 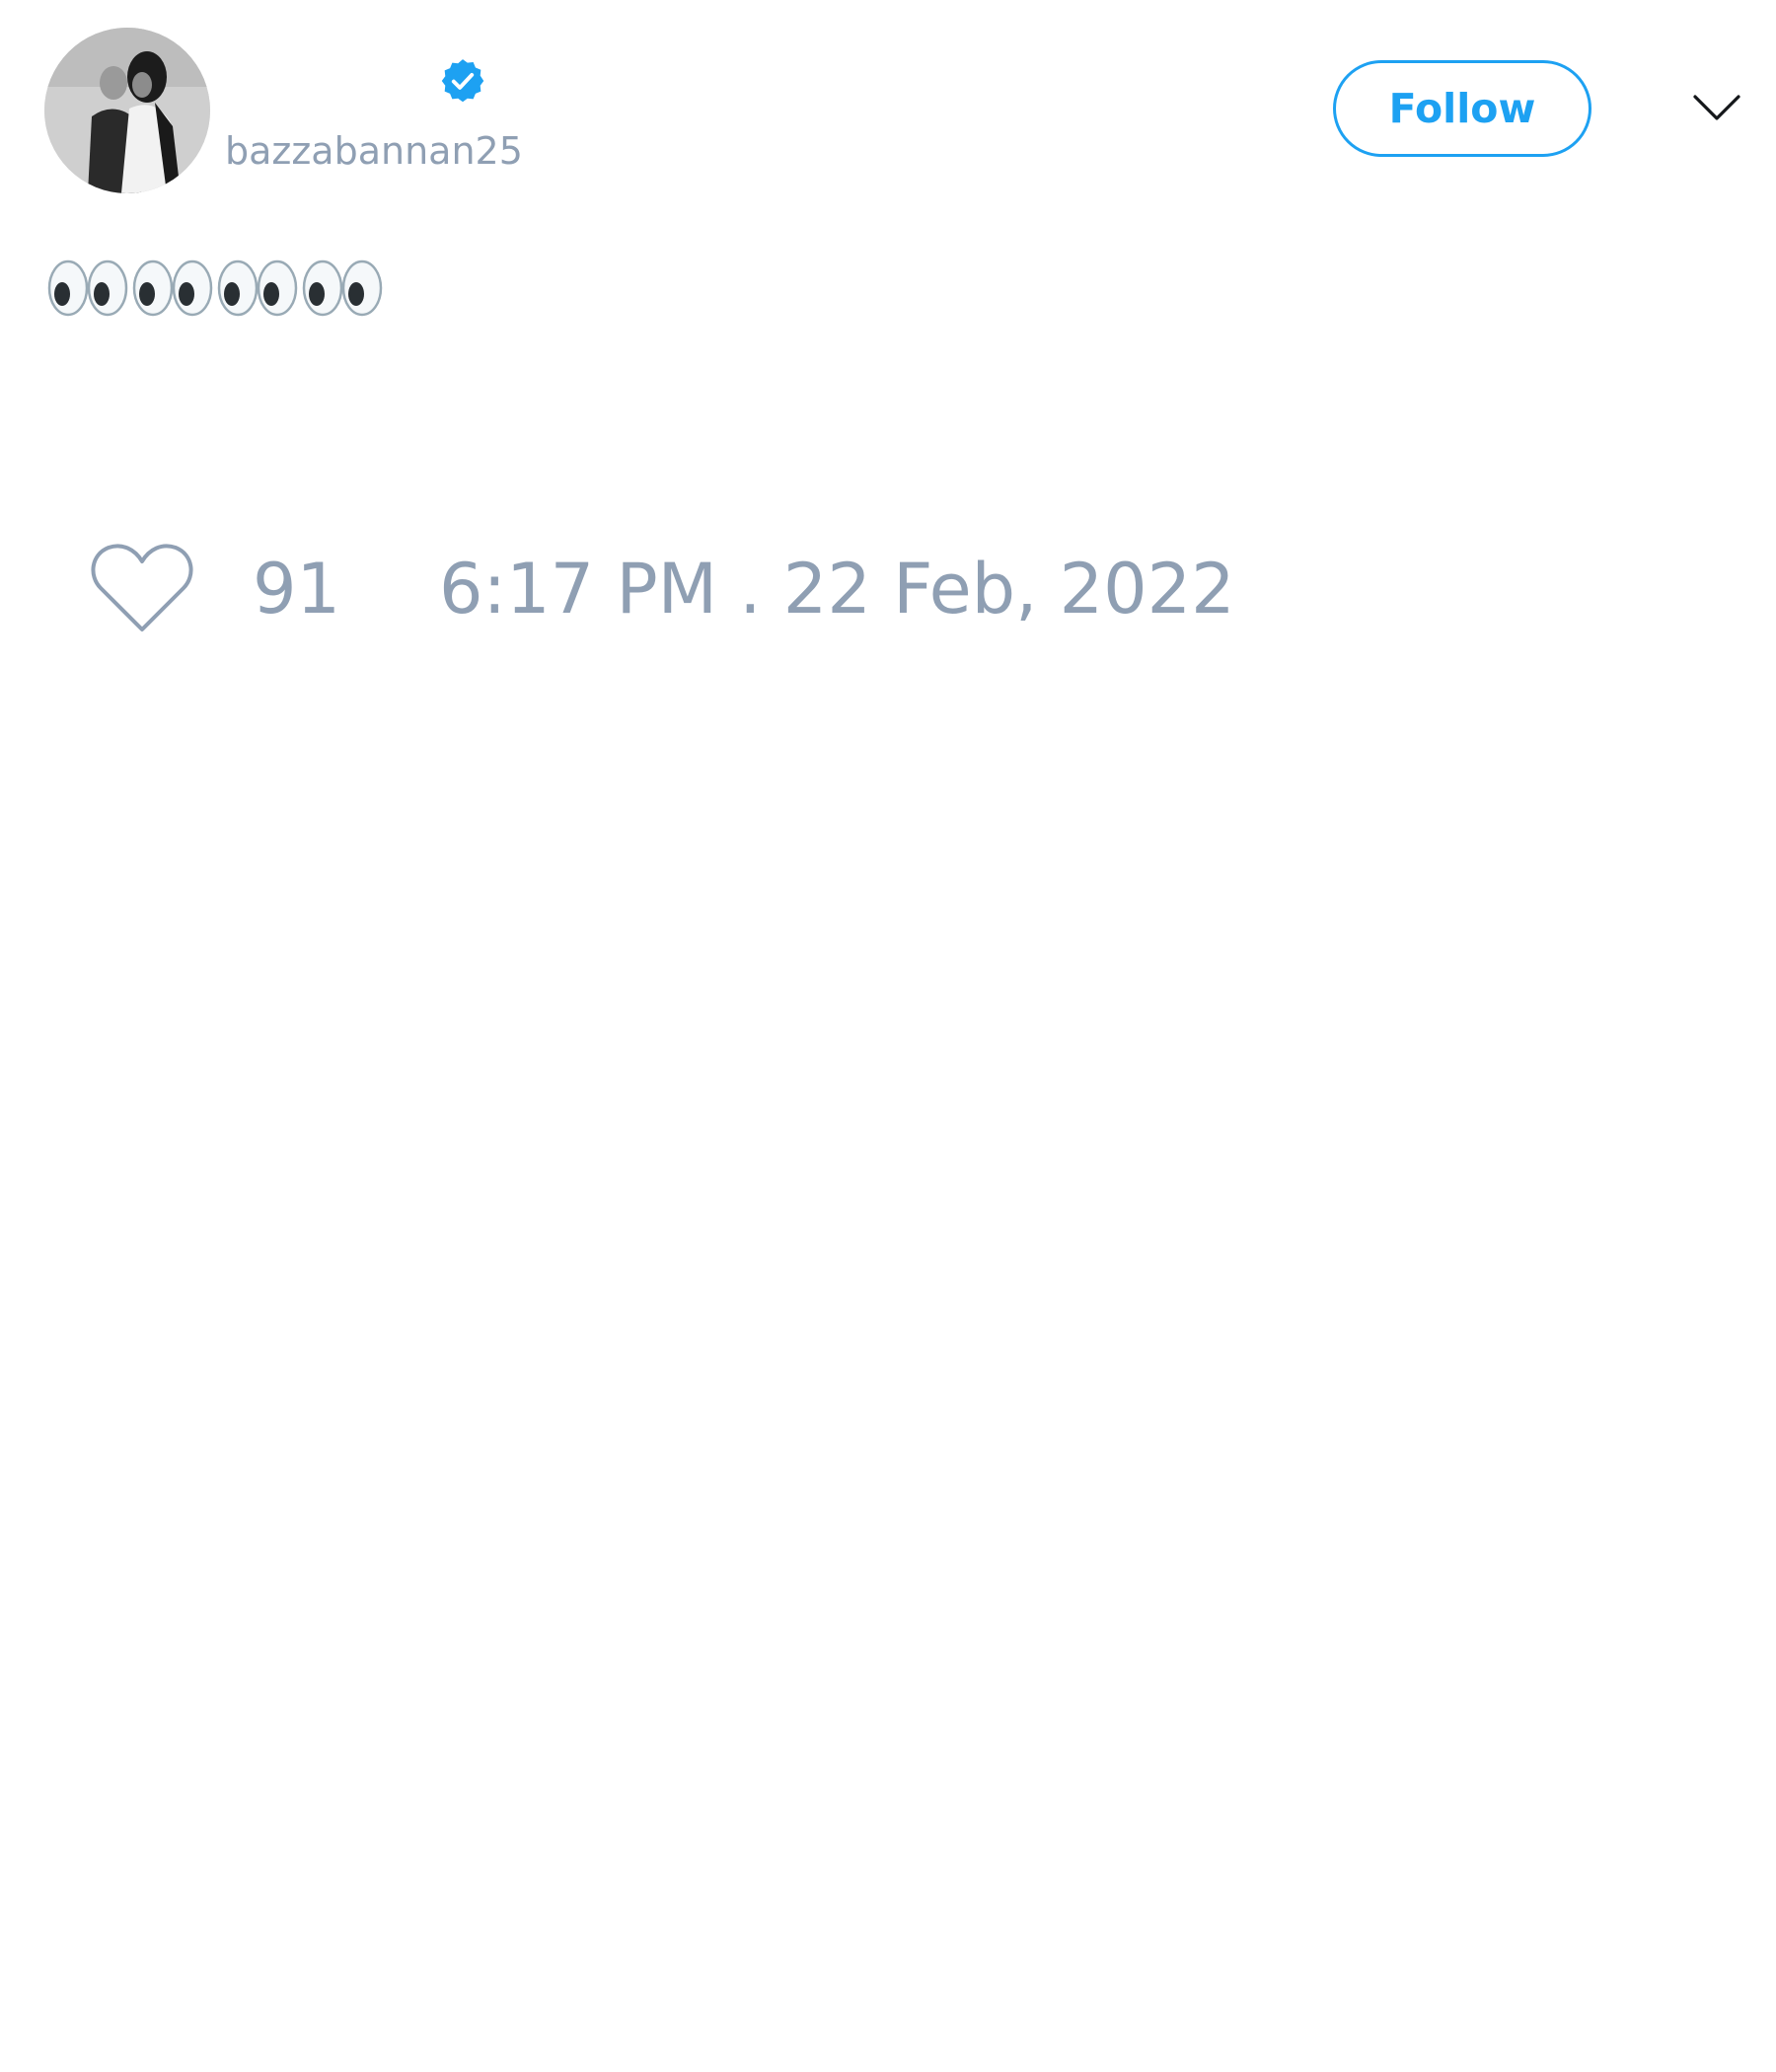 I want to click on avatar-photo, so click(x=127, y=111).